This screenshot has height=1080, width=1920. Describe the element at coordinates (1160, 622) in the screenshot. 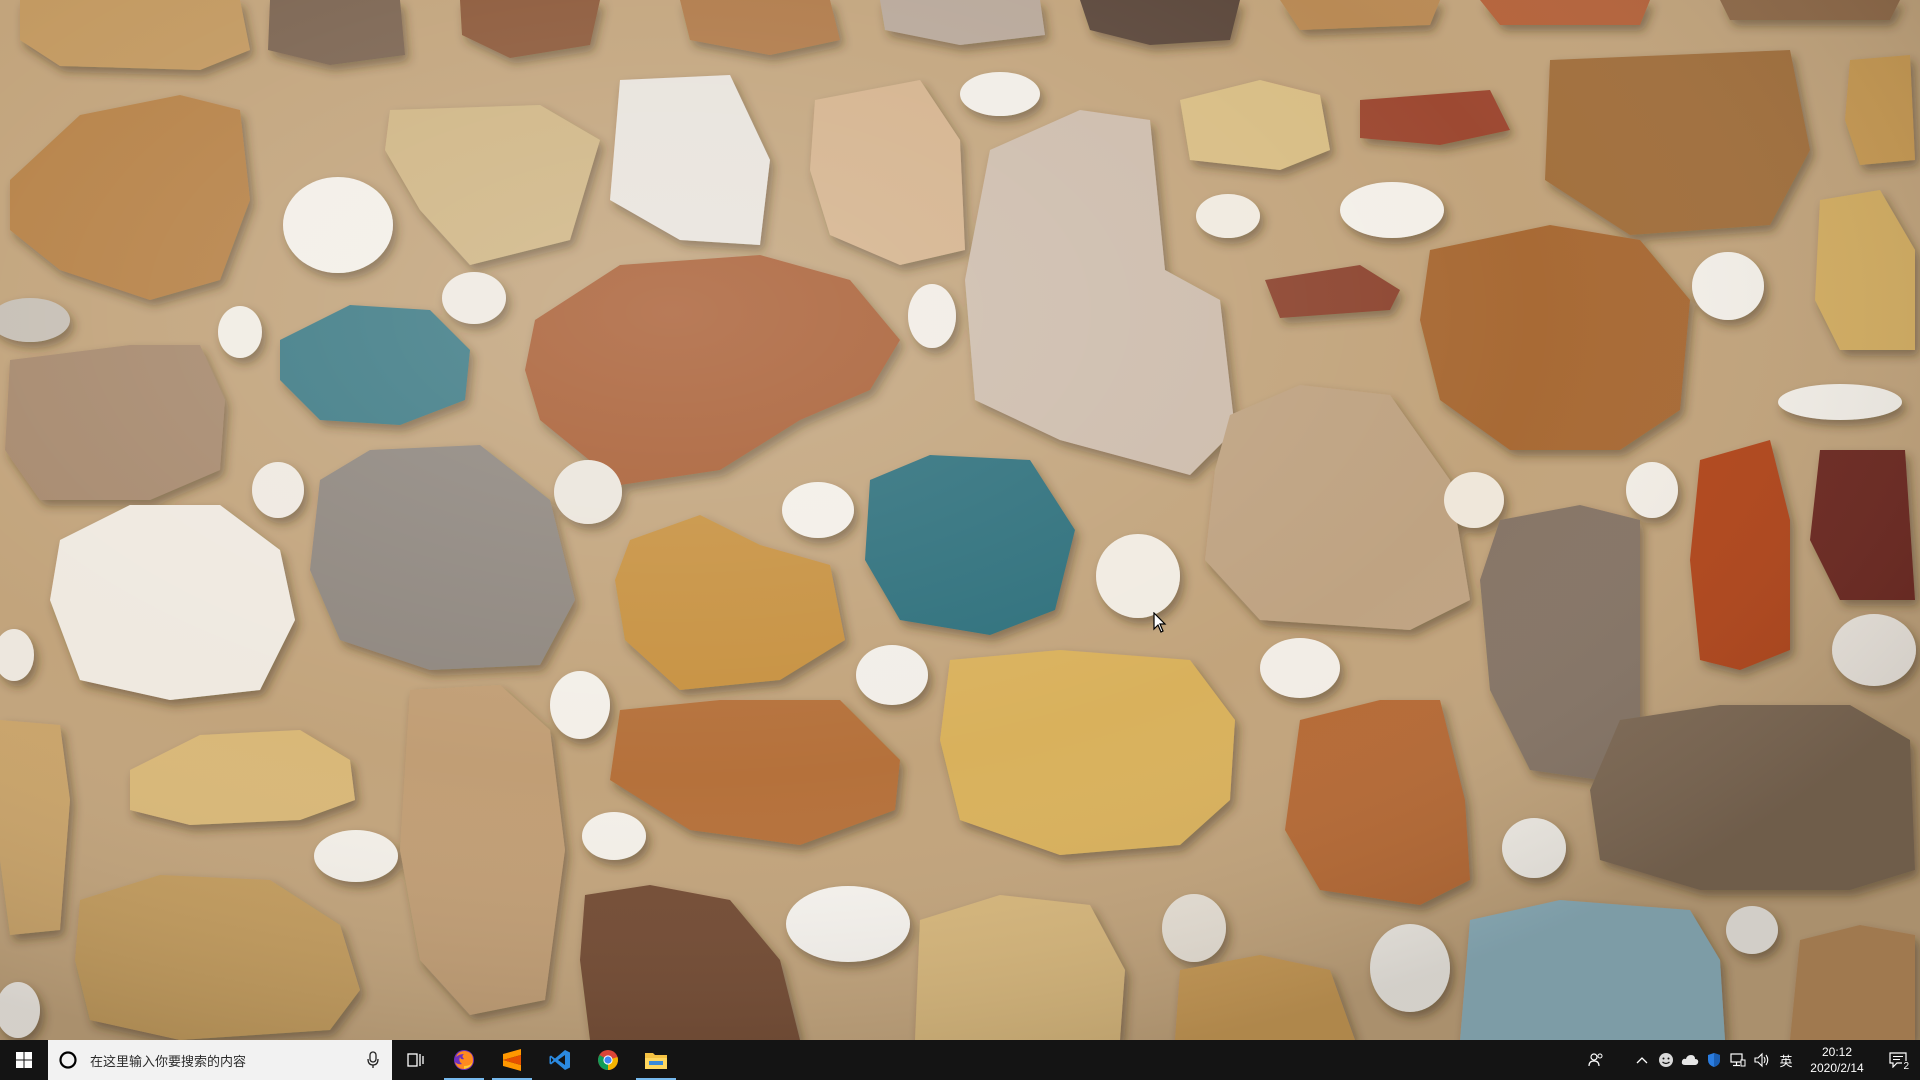

I see `mouse-cursor-icon` at that location.